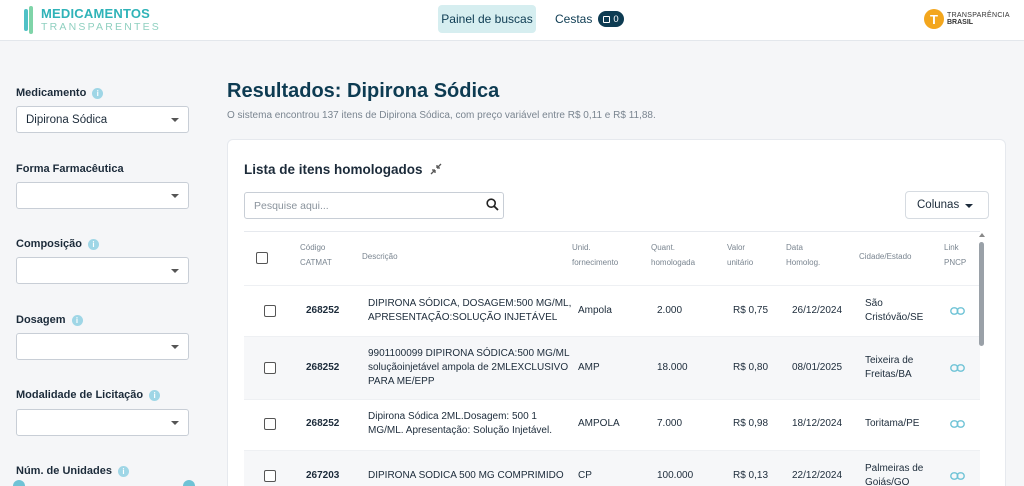 The height and width of the screenshot is (486, 1024). Describe the element at coordinates (19, 483) in the screenshot. I see `unidades-slider-min-handle` at that location.